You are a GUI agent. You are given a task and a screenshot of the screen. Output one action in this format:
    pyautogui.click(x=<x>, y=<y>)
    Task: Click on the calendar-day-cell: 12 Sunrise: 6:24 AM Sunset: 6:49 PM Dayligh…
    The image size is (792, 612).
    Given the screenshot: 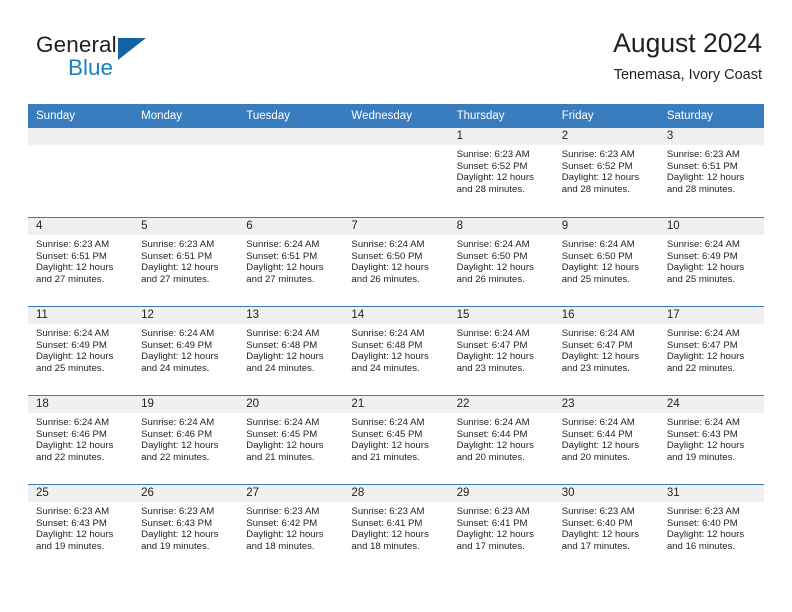 What is the action you would take?
    pyautogui.click(x=186, y=351)
    